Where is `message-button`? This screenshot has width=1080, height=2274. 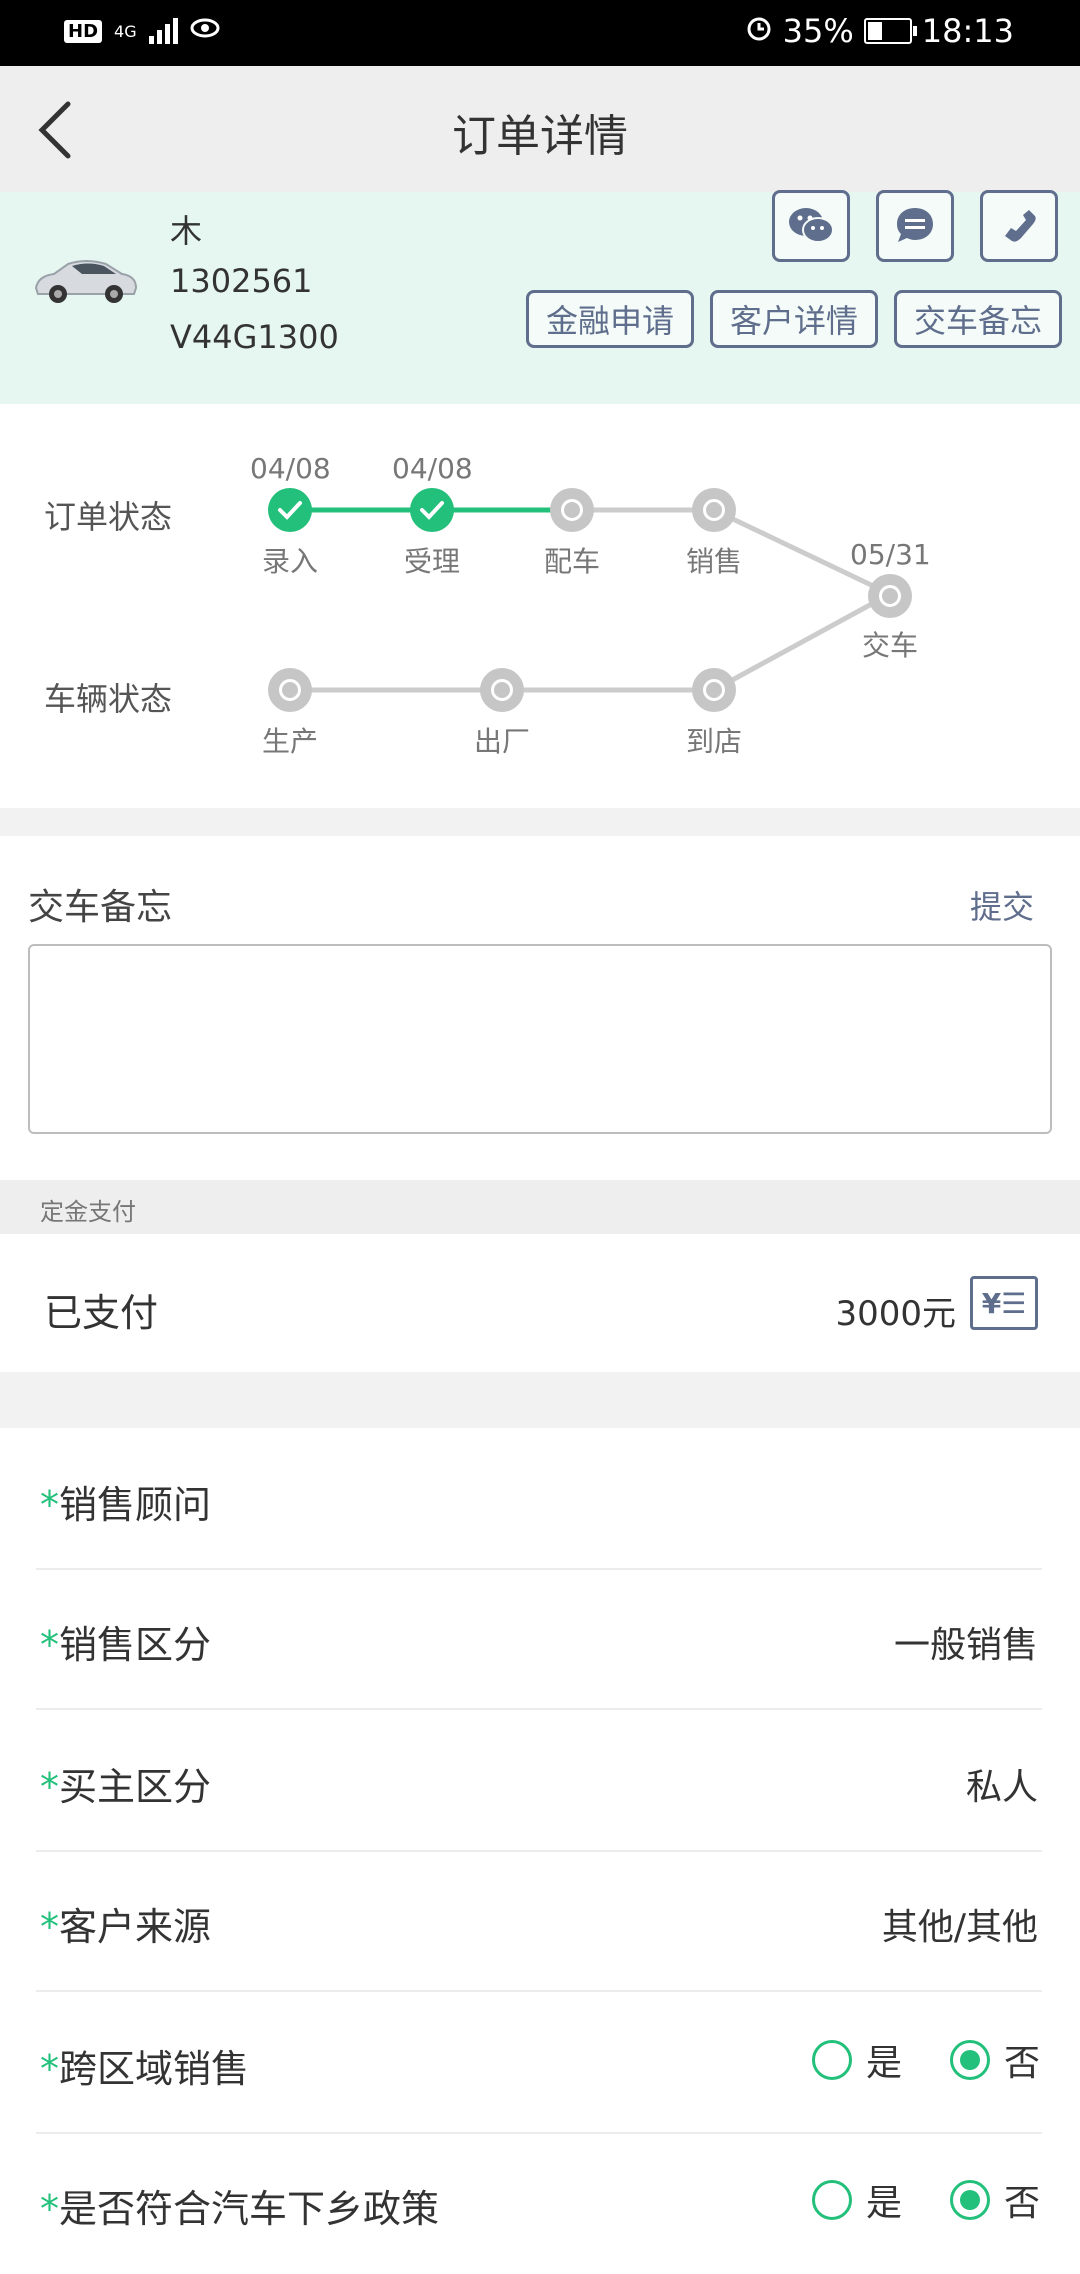
message-button is located at coordinates (915, 226).